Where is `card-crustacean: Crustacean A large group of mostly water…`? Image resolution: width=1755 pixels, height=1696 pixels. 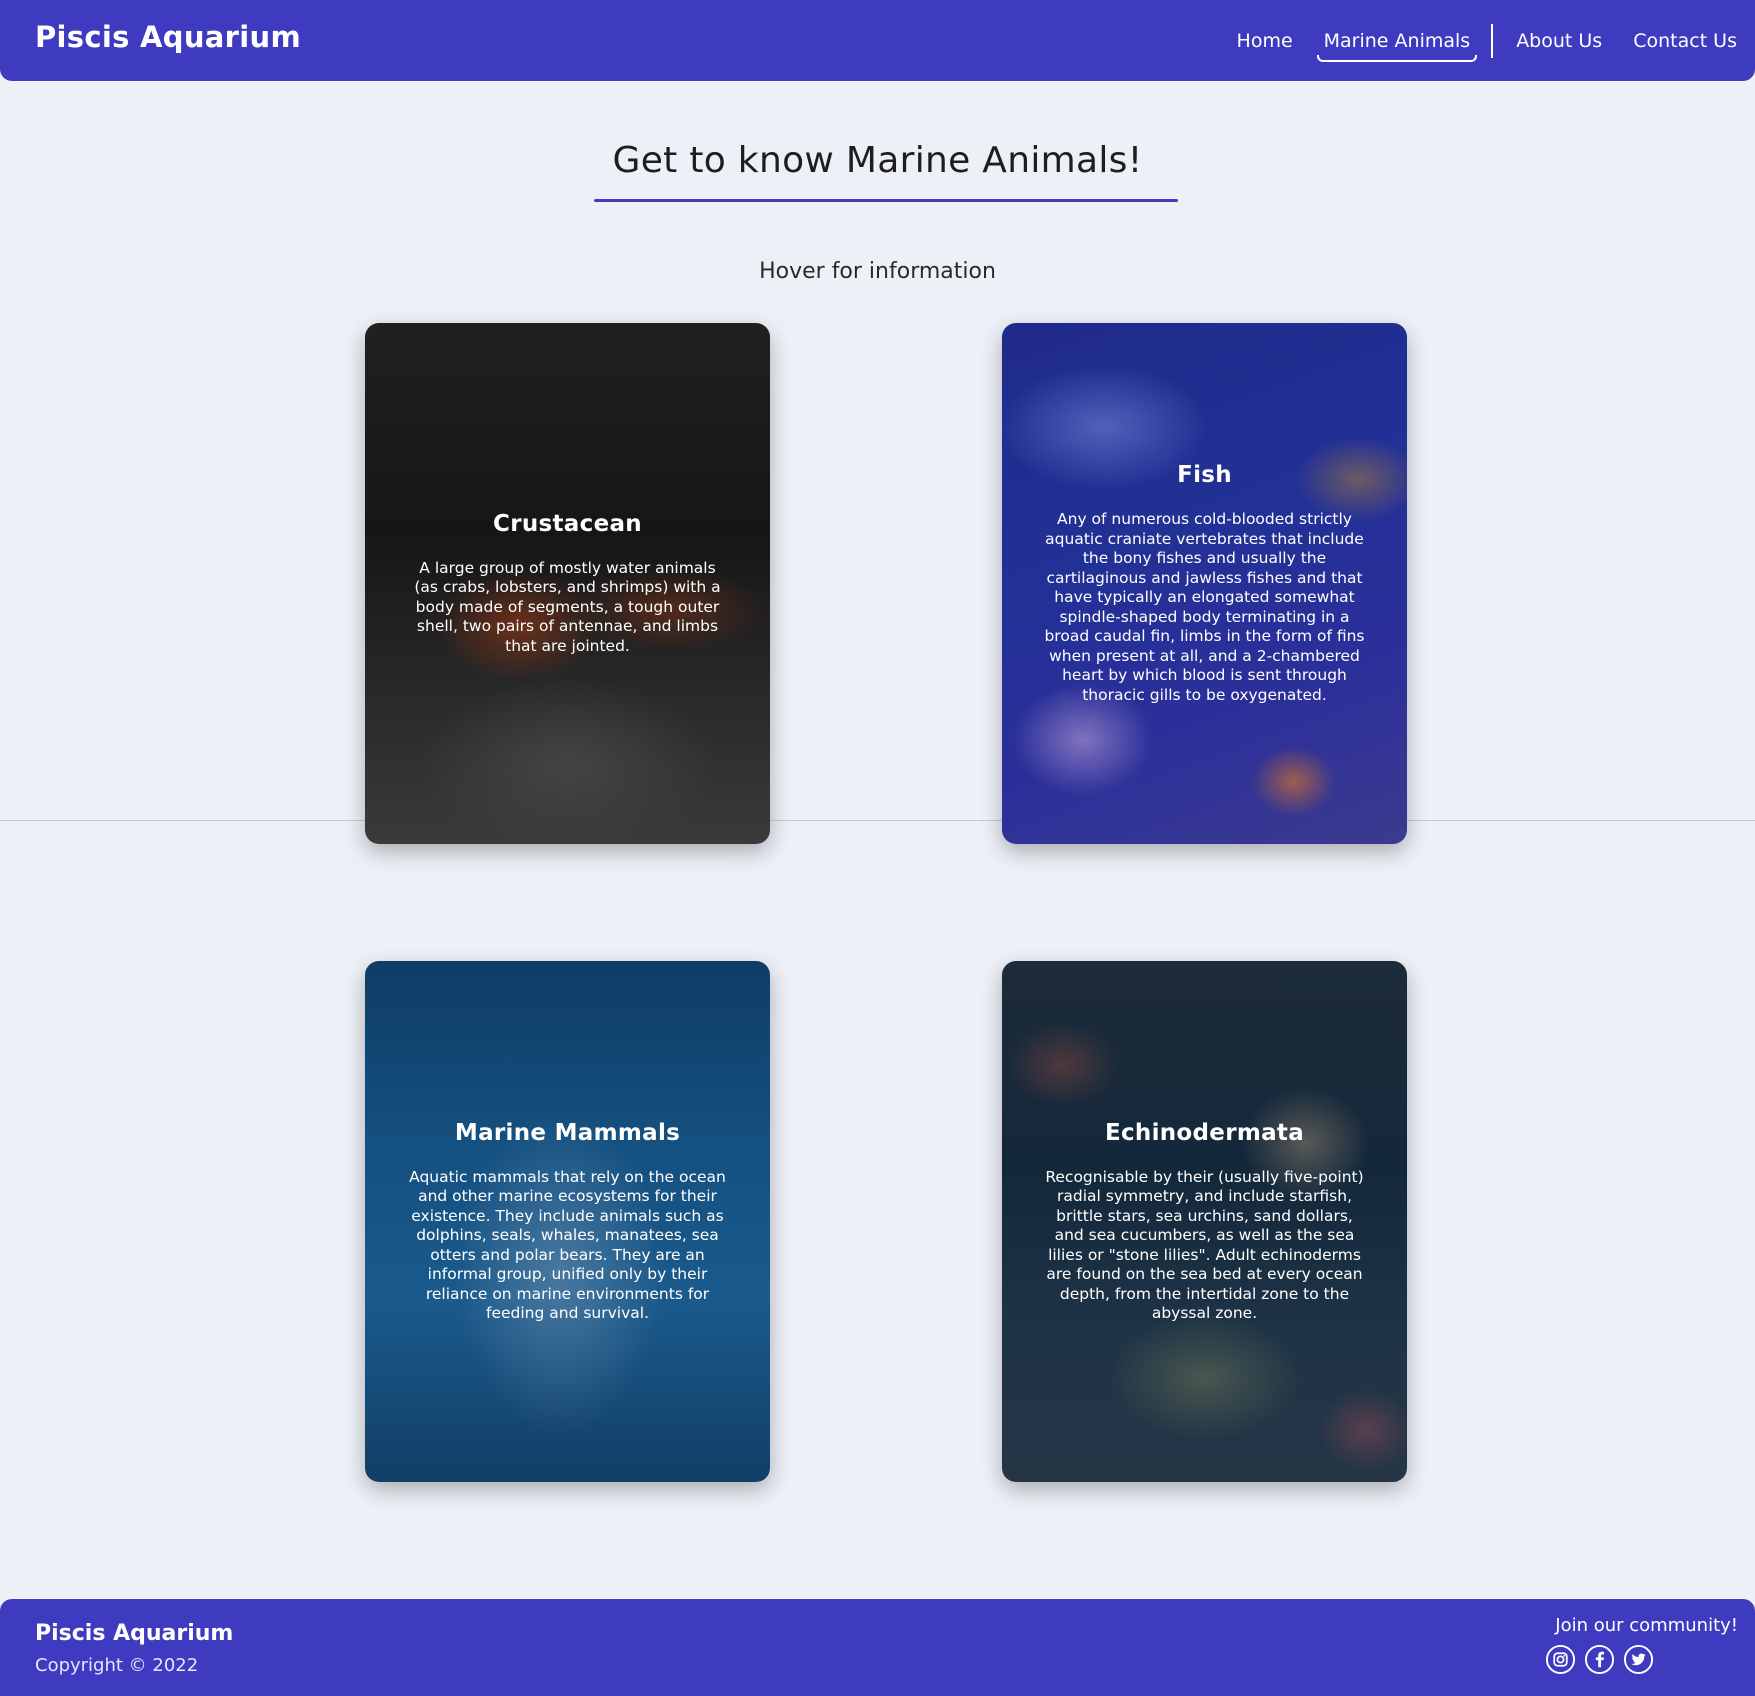
card-crustacean: Crustacean A large group of mostly water… is located at coordinates (567, 583).